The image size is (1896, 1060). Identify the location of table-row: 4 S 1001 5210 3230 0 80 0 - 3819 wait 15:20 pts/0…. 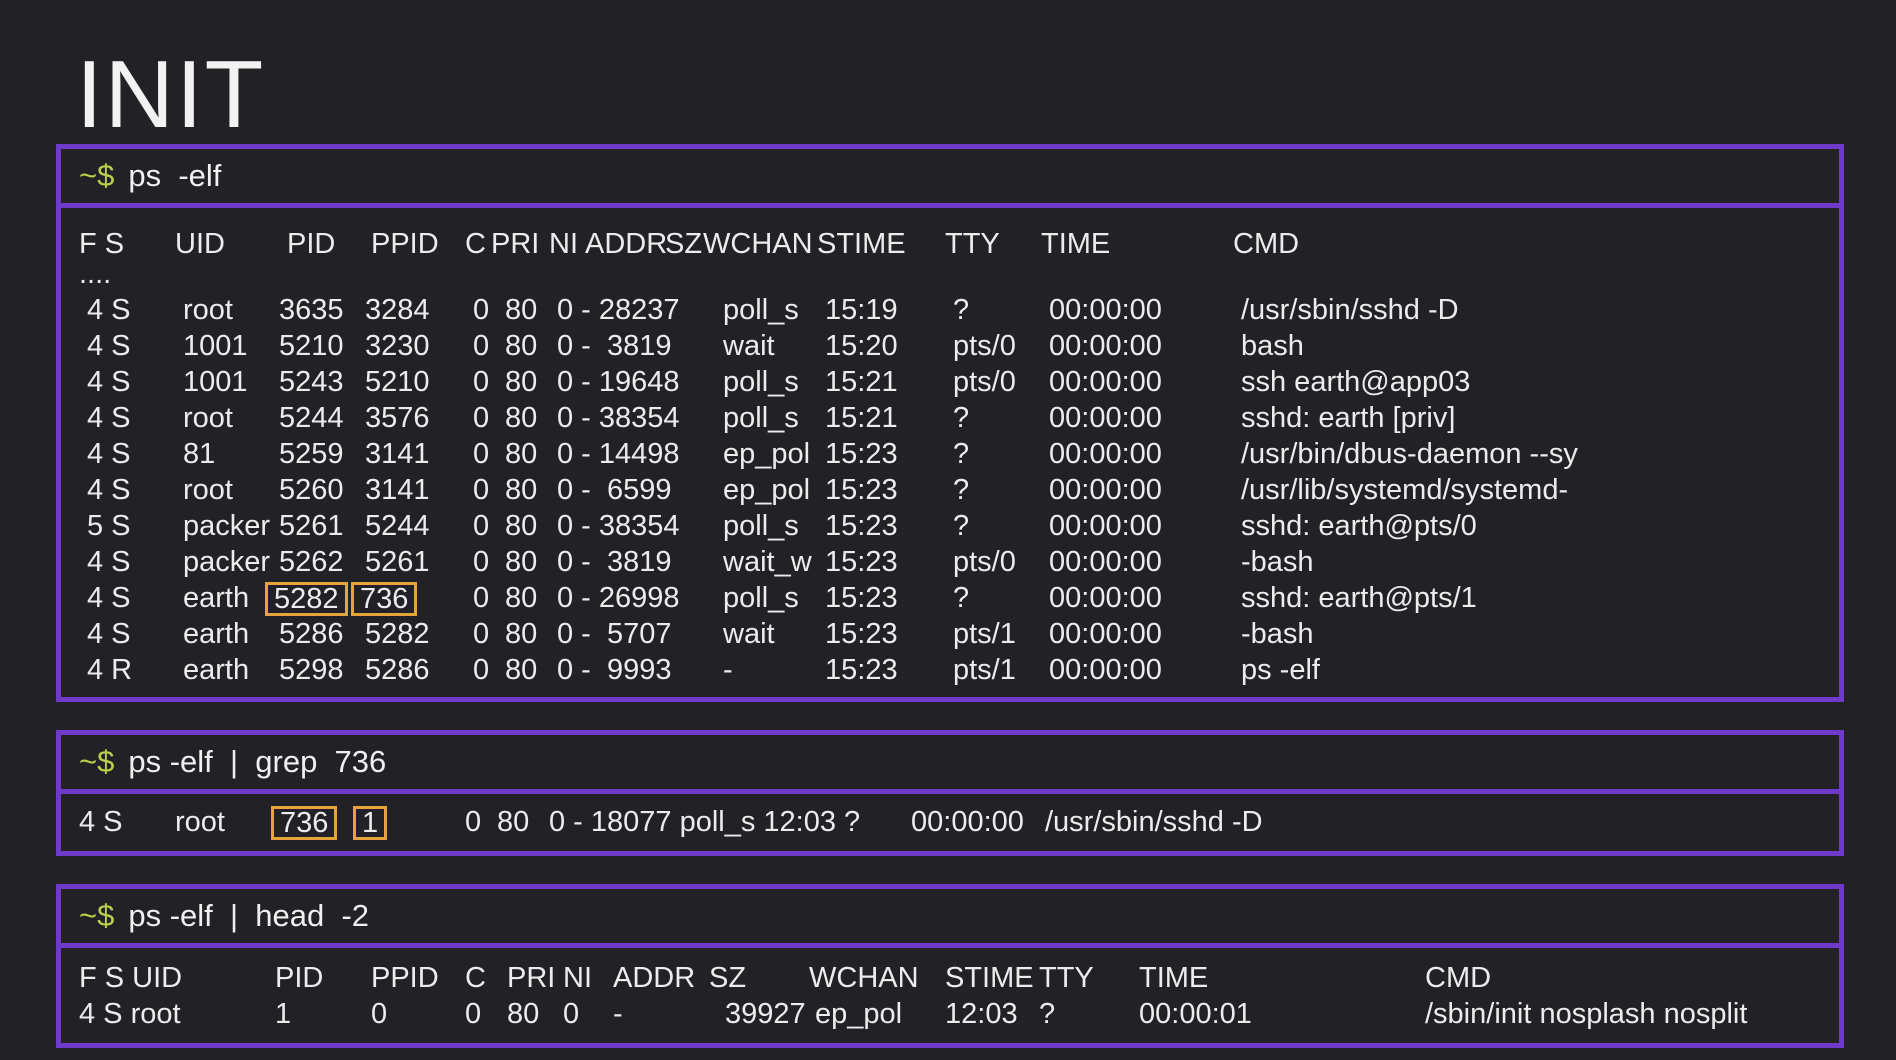
(950, 346).